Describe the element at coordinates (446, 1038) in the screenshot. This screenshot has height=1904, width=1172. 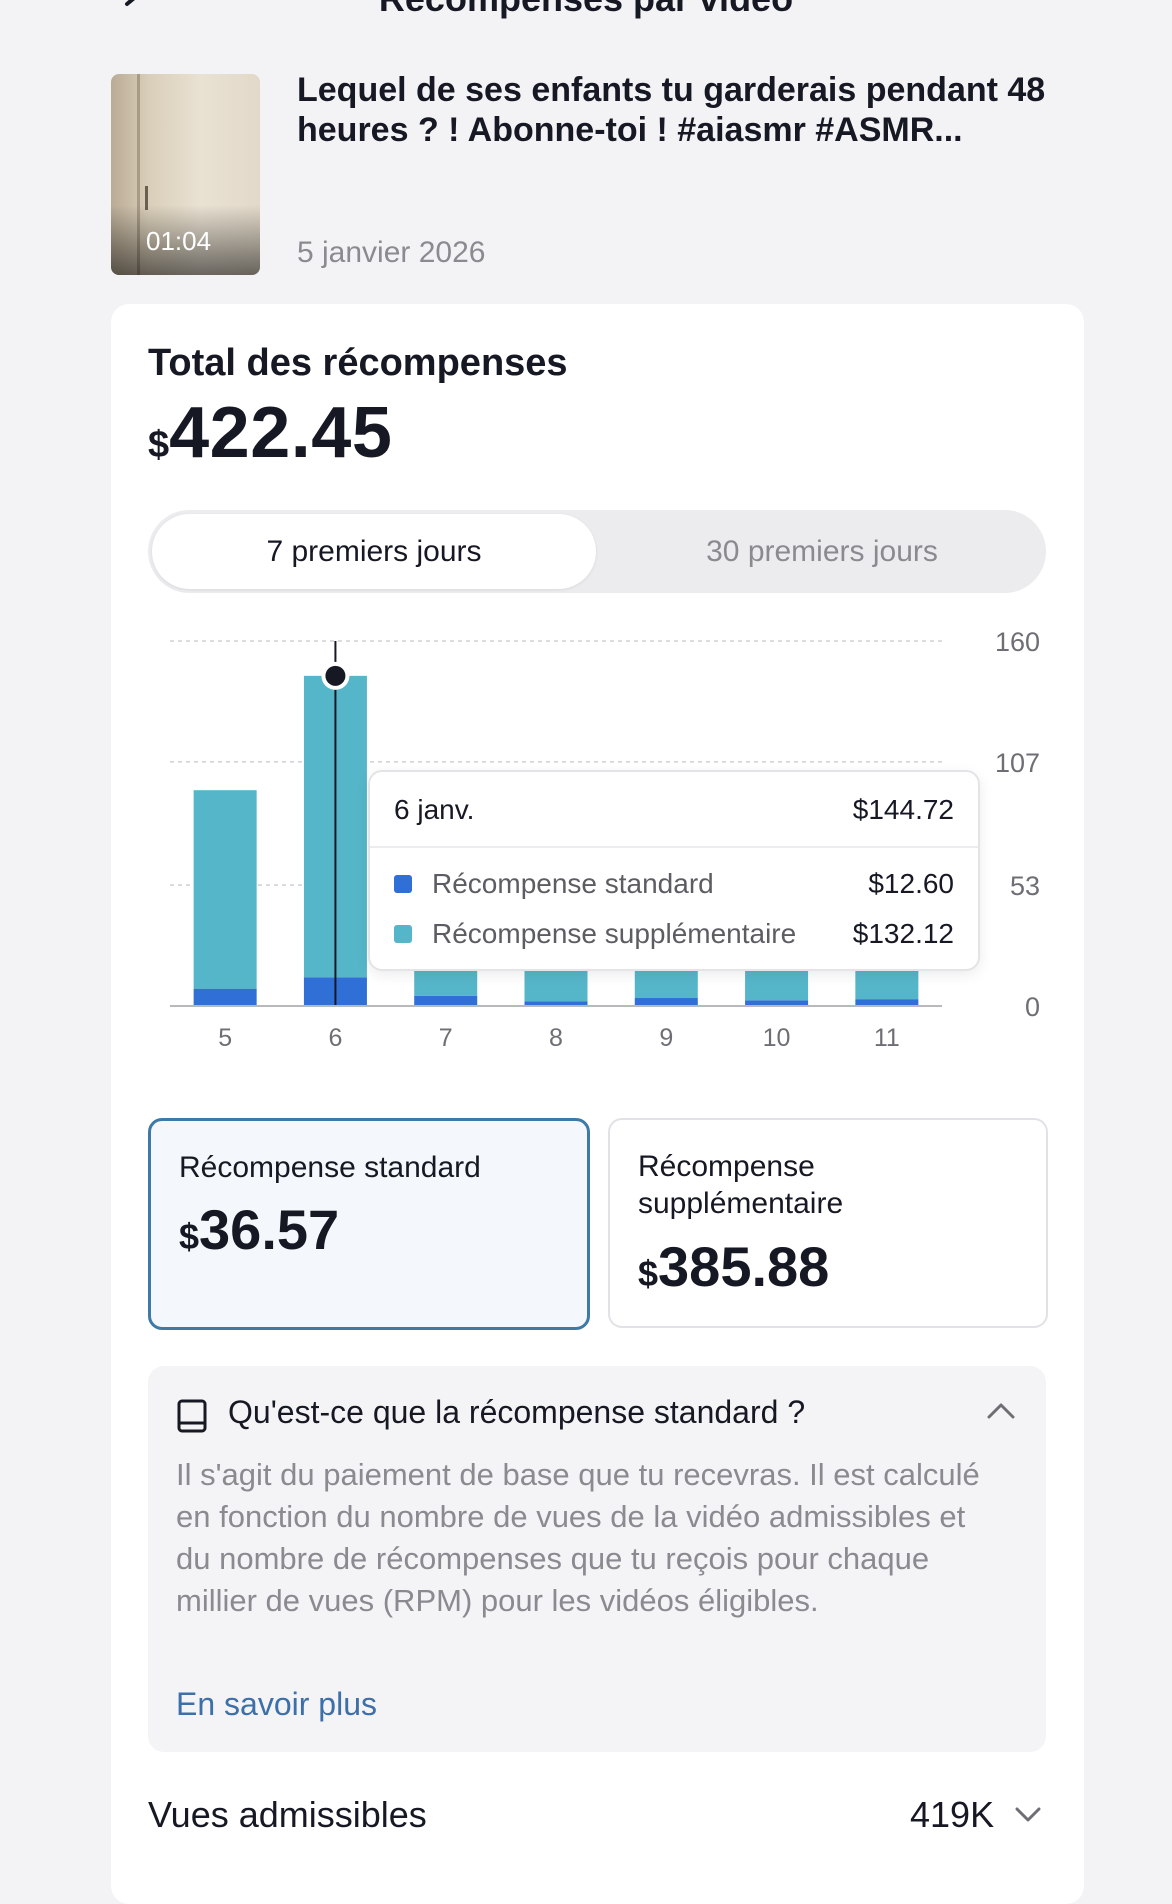
I see `x-tick-label: 7` at that location.